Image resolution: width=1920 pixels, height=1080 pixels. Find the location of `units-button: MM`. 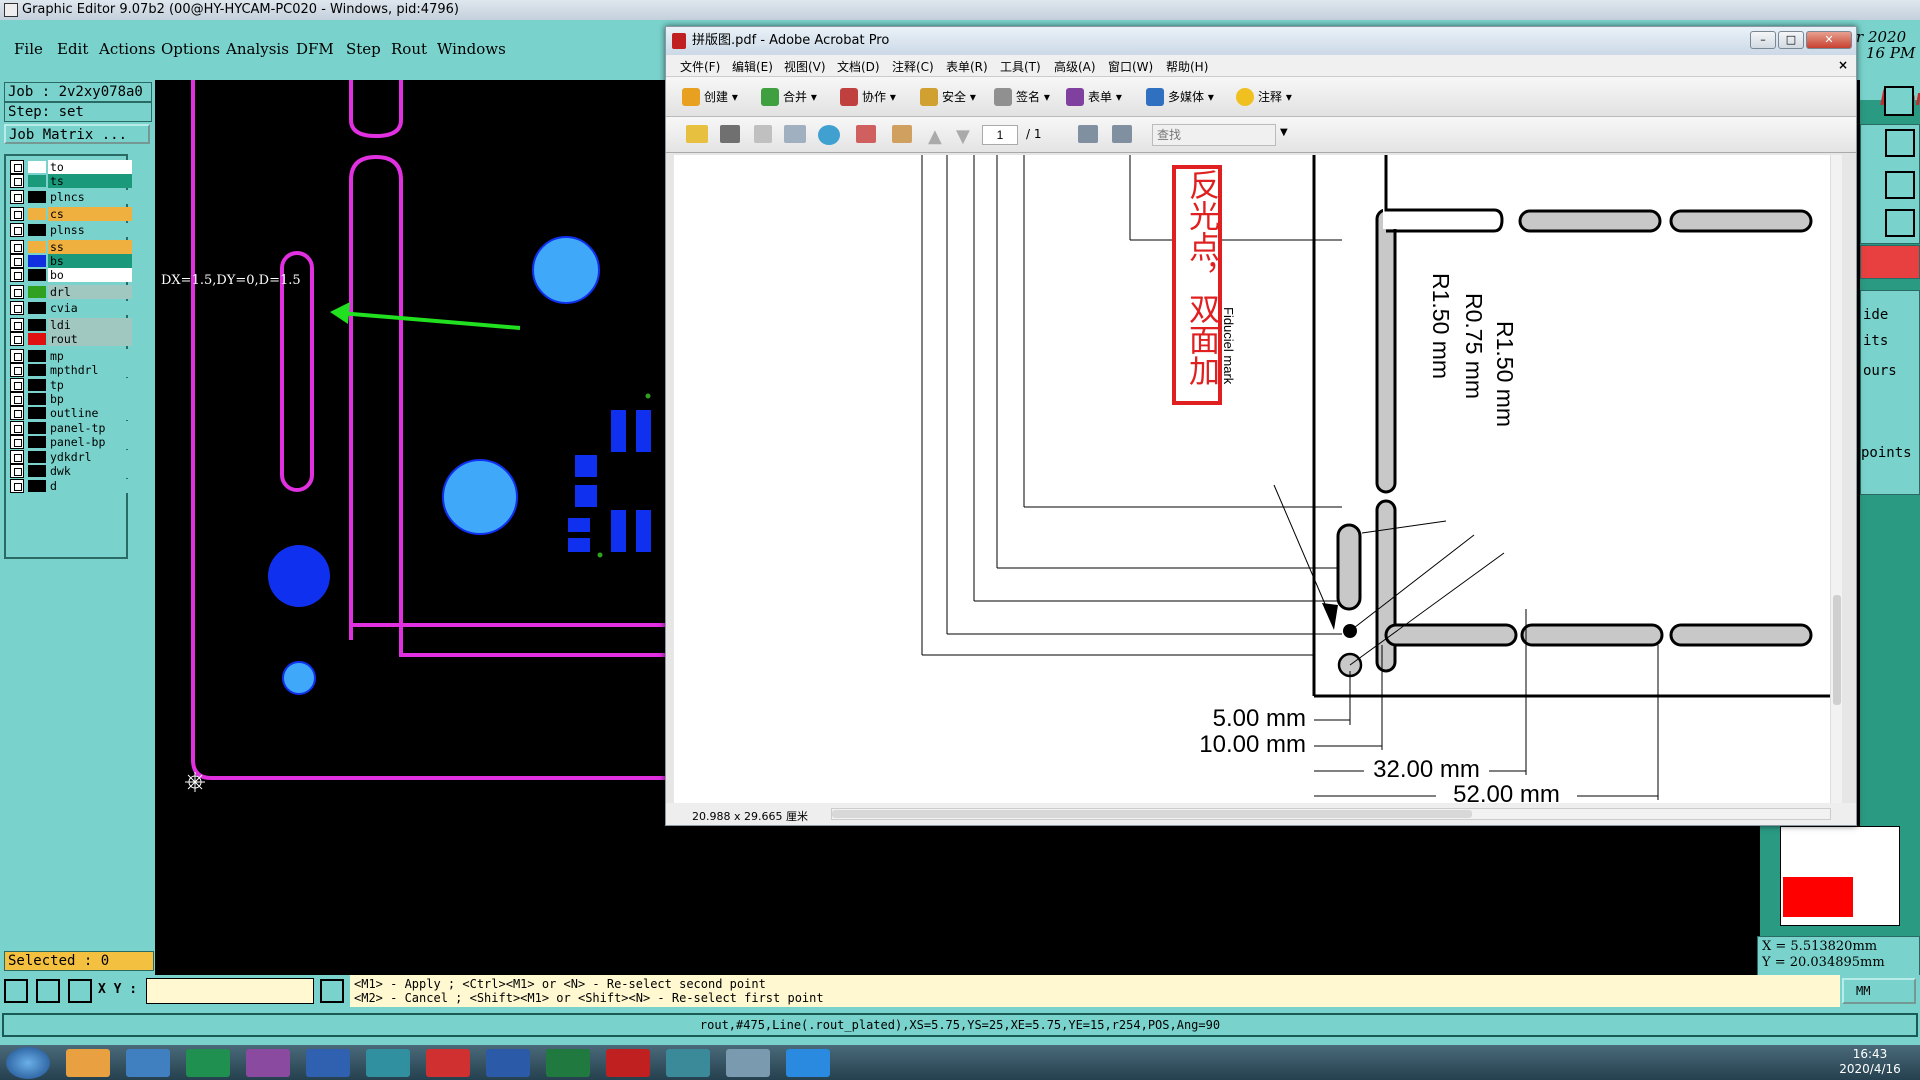

units-button: MM is located at coordinates (1879, 991).